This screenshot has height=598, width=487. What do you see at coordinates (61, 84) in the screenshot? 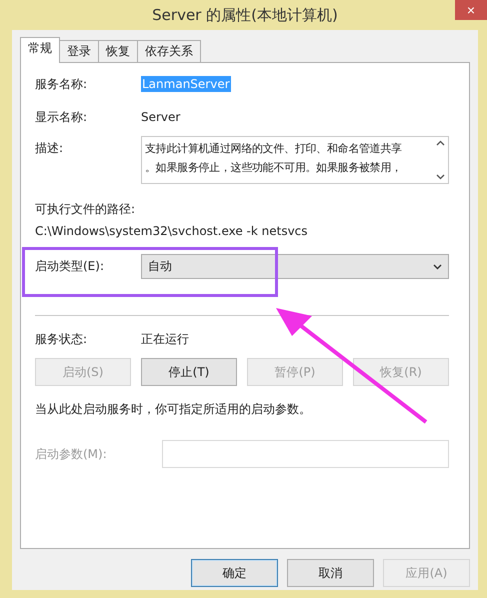
I see `field-label: 服务名称:` at bounding box center [61, 84].